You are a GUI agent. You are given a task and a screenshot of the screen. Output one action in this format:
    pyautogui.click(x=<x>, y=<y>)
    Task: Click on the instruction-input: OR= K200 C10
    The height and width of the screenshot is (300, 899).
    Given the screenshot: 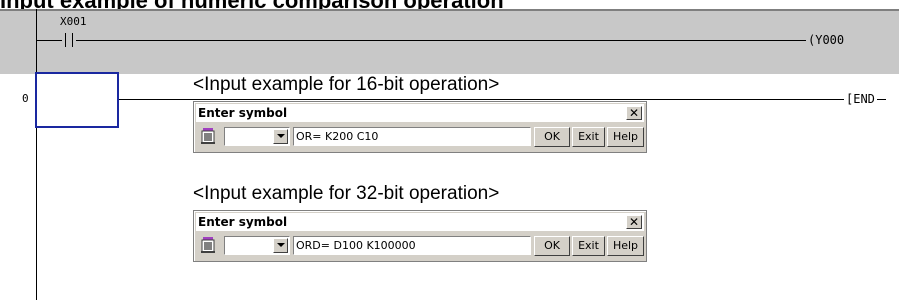 What is the action you would take?
    pyautogui.click(x=412, y=136)
    